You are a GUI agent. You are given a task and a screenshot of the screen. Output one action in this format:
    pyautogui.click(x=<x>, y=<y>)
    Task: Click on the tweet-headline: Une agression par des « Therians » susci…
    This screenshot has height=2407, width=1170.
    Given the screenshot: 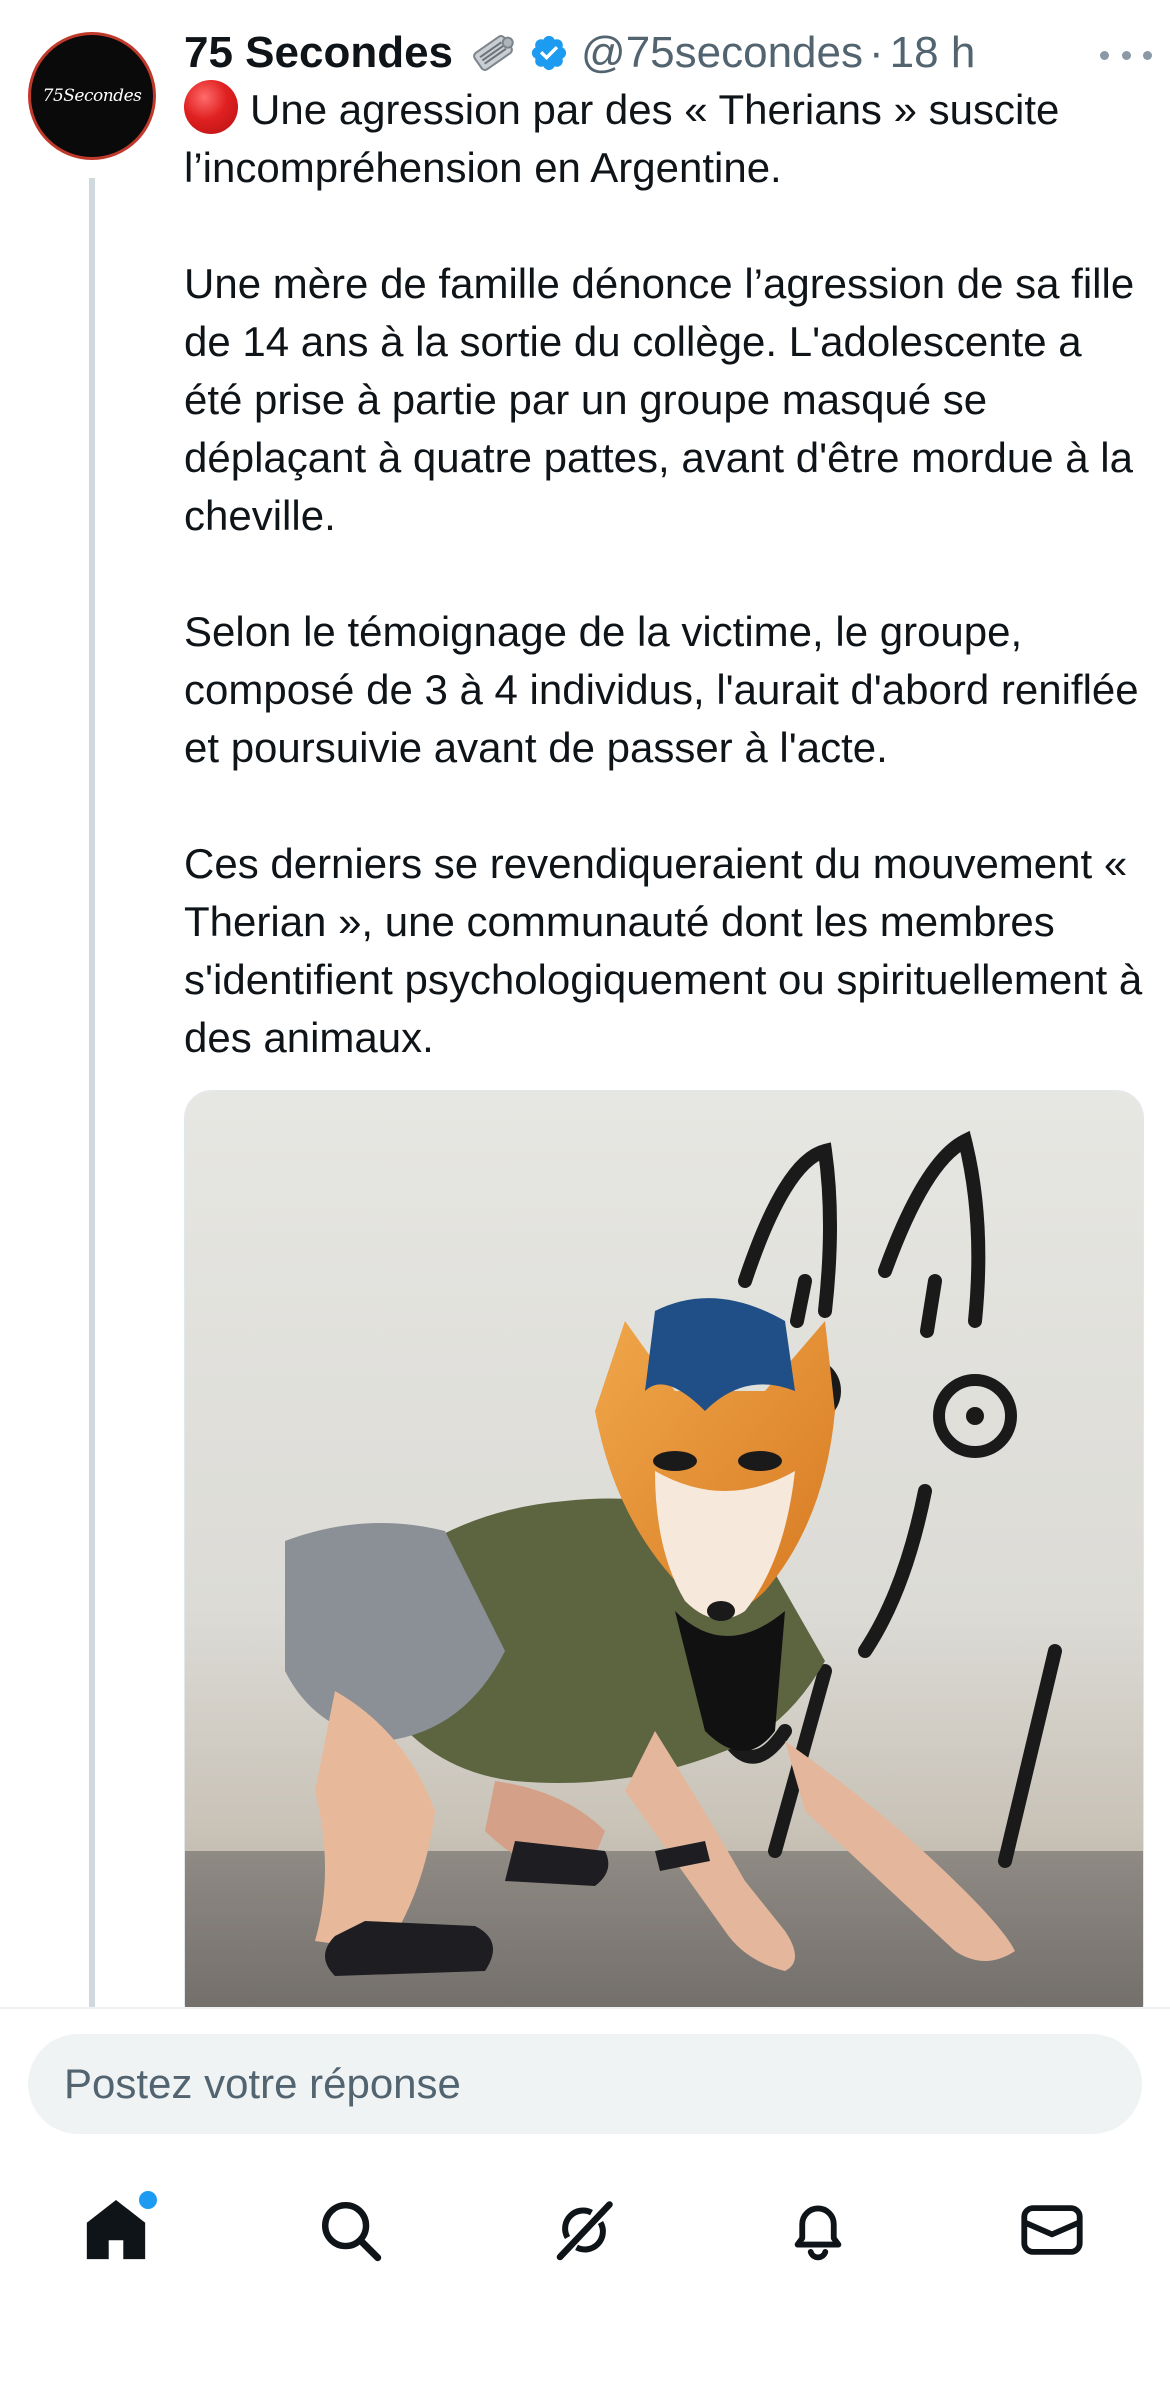 What is the action you would take?
    pyautogui.click(x=622, y=138)
    